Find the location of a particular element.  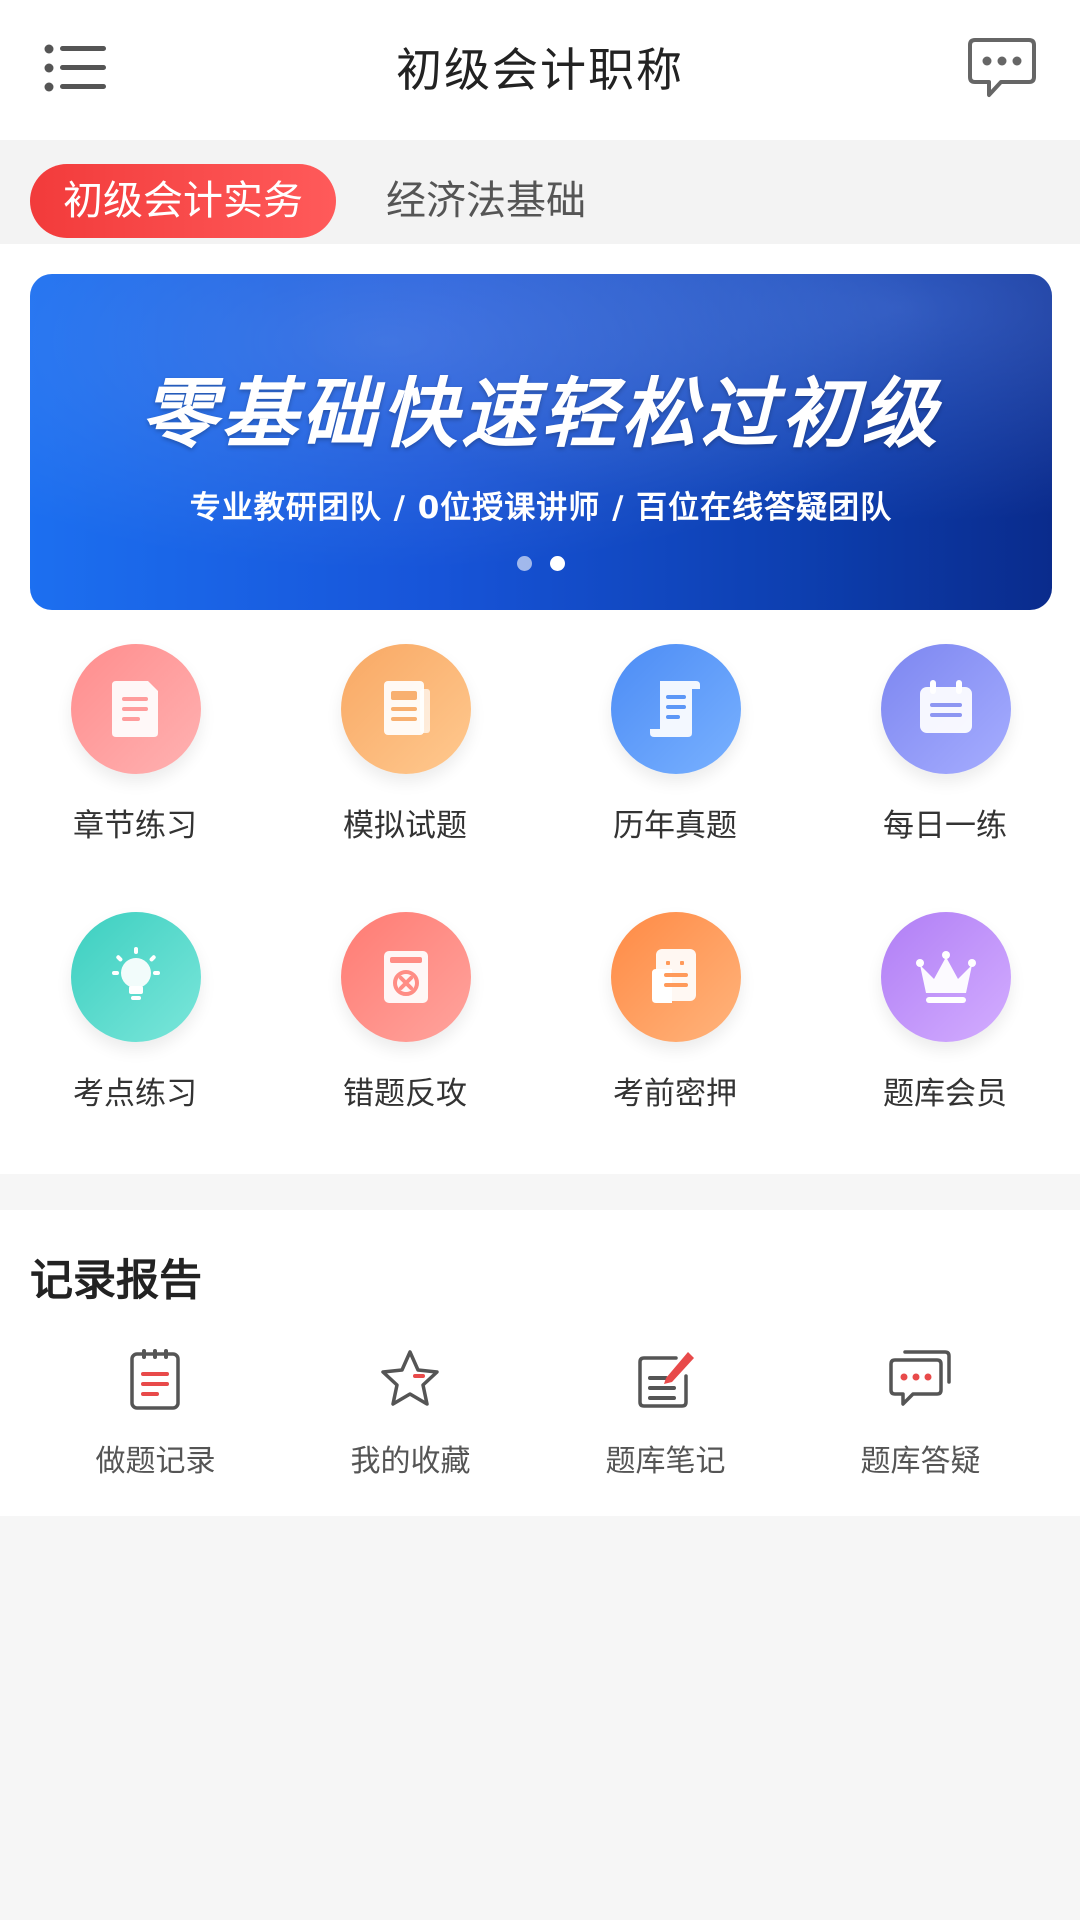

subject-tabs: 初级会计实务 经济法基础 is located at coordinates (540, 192).